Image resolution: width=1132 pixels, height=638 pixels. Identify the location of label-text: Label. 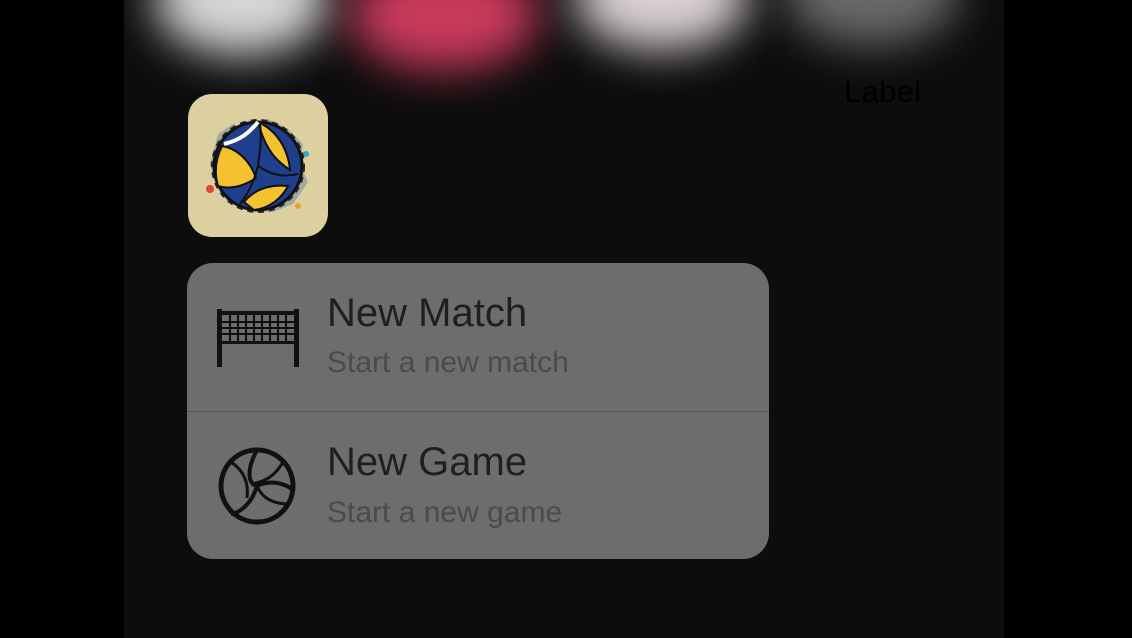
(883, 91).